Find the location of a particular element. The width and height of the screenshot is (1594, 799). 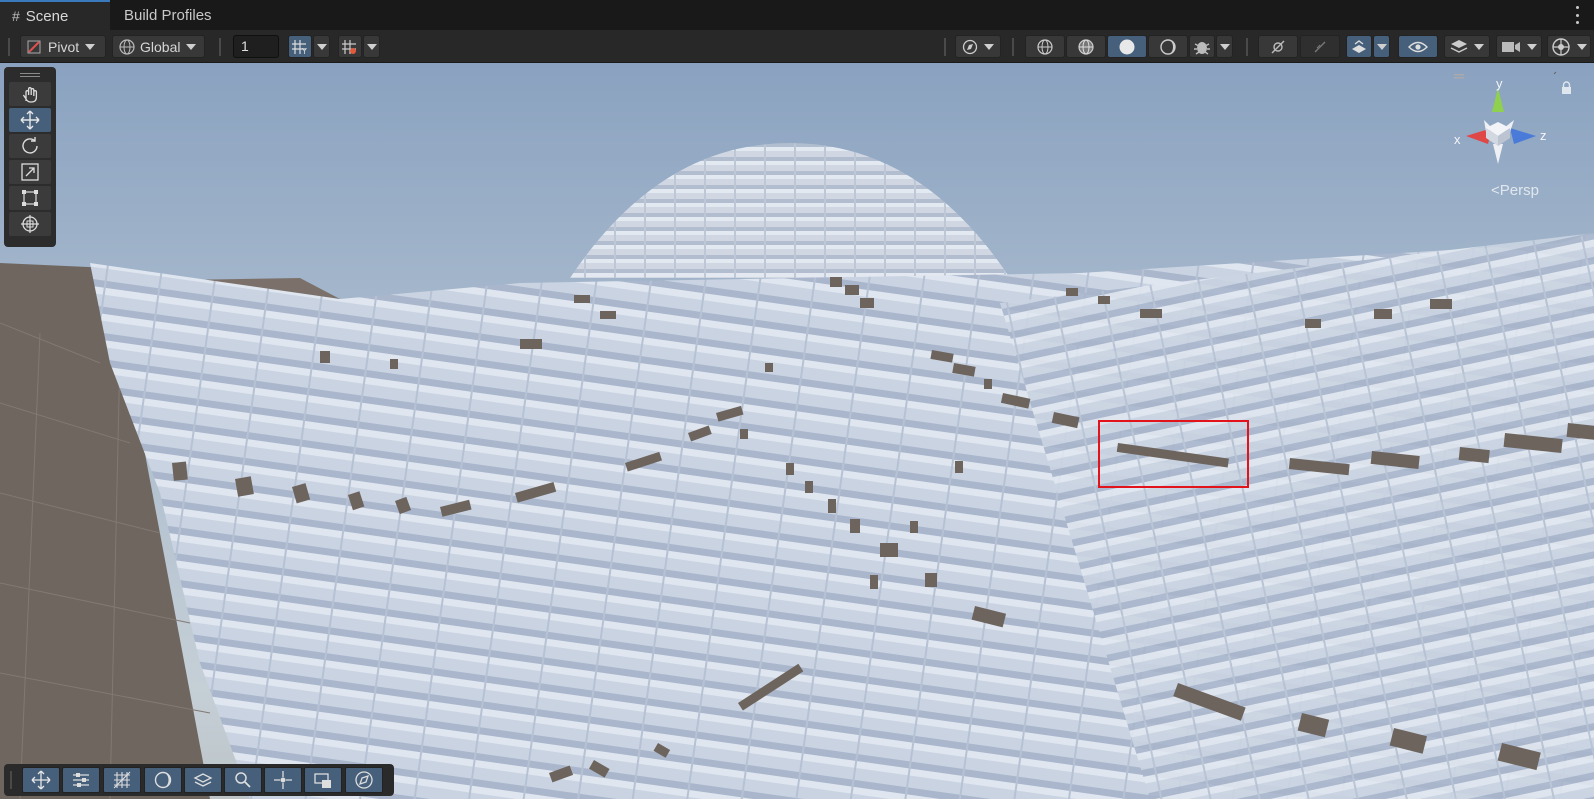

rotate-tool-button is located at coordinates (30, 146).